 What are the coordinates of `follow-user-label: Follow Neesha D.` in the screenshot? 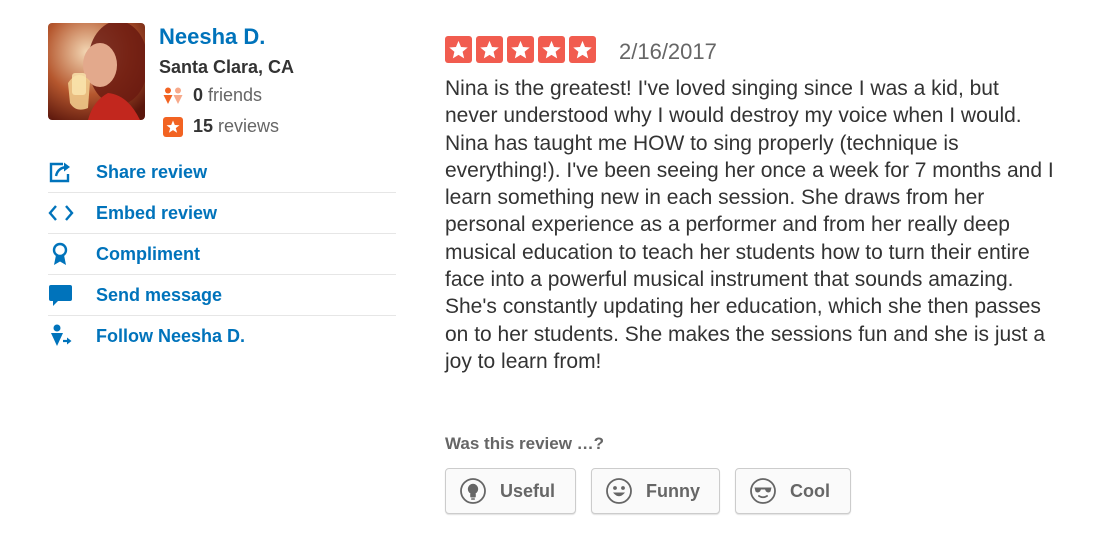 It's located at (171, 335).